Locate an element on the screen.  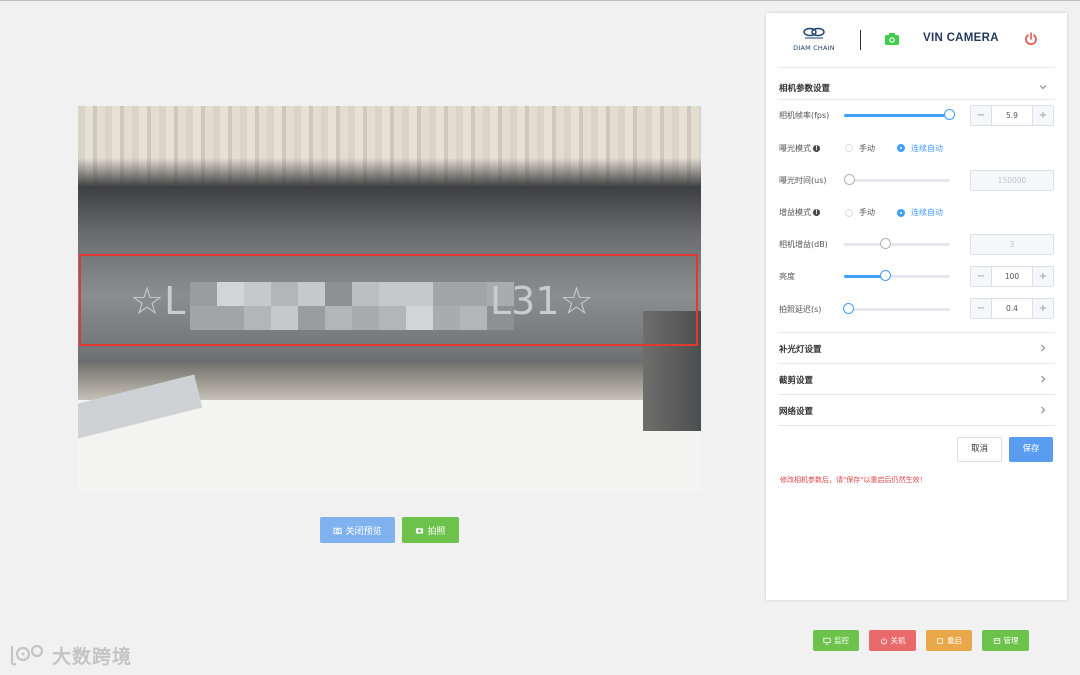
params-separator is located at coordinates (916, 99).